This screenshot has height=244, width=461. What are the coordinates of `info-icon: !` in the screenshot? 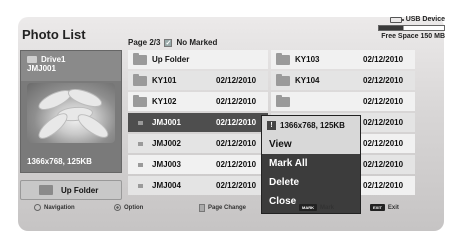 It's located at (271, 125).